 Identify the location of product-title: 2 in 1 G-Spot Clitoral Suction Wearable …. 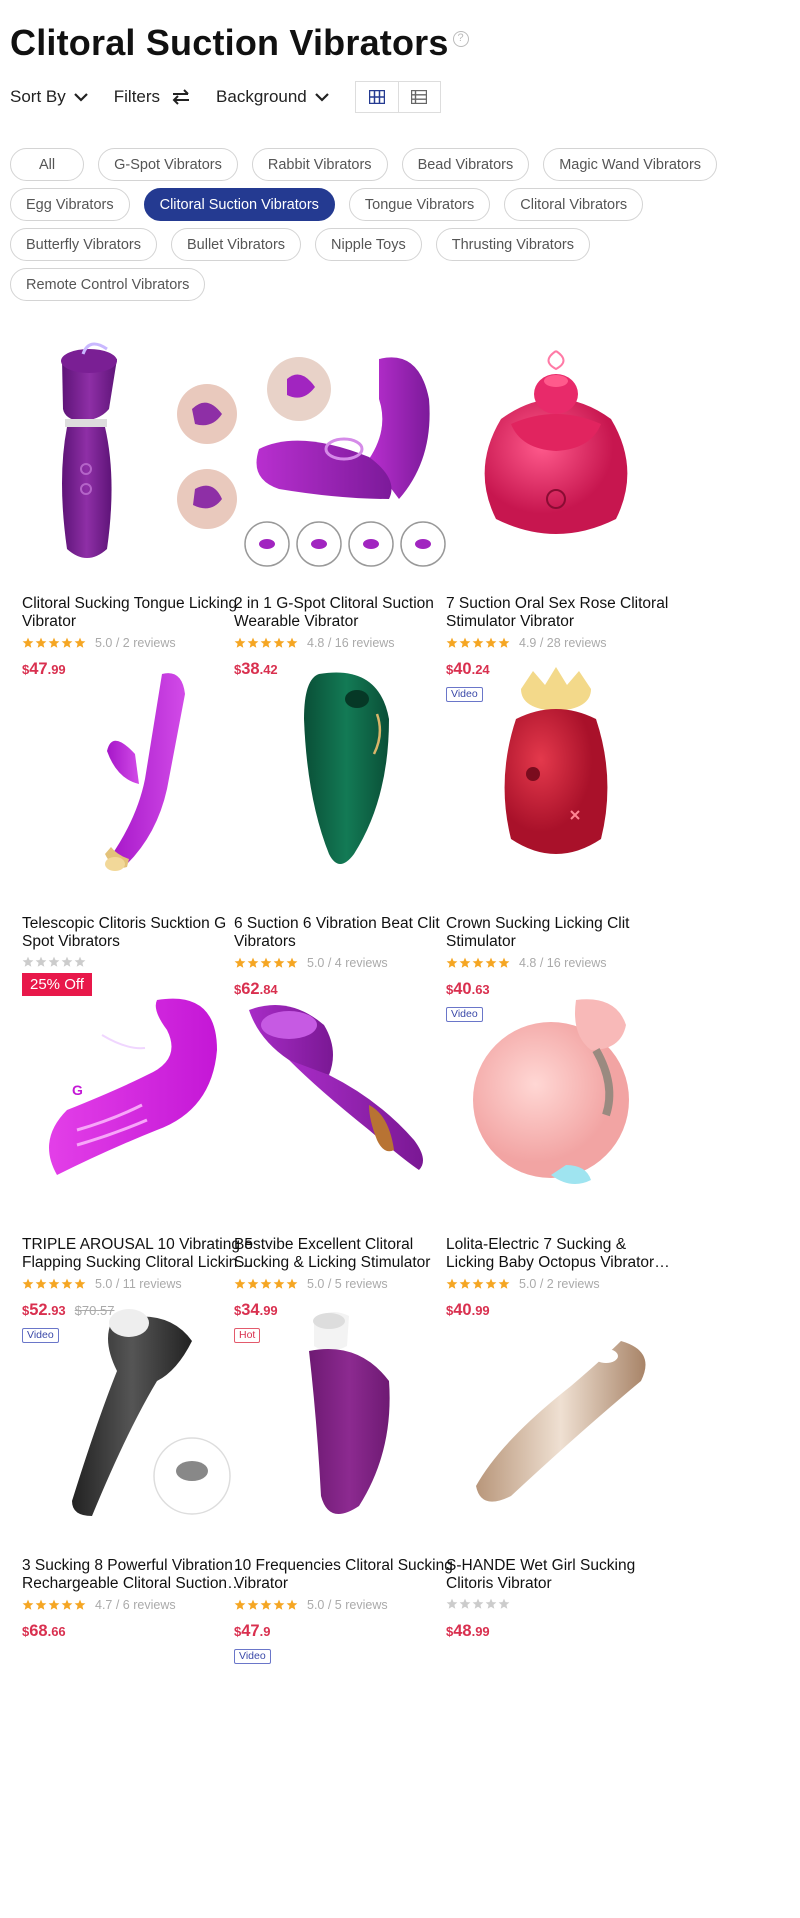
(350, 613).